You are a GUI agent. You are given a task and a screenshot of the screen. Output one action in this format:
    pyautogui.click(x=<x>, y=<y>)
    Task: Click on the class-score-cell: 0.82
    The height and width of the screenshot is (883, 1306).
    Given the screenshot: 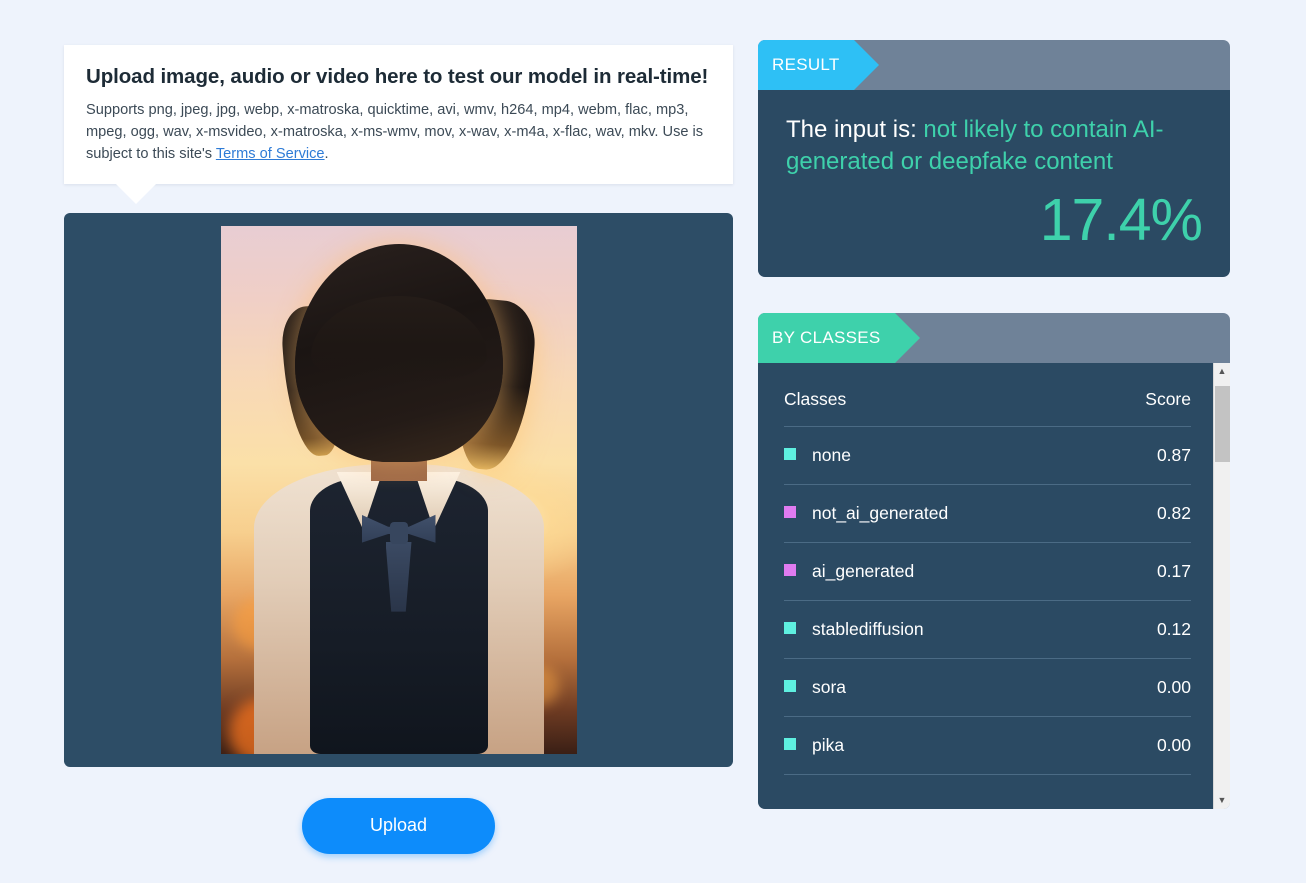 What is the action you would take?
    pyautogui.click(x=1146, y=513)
    